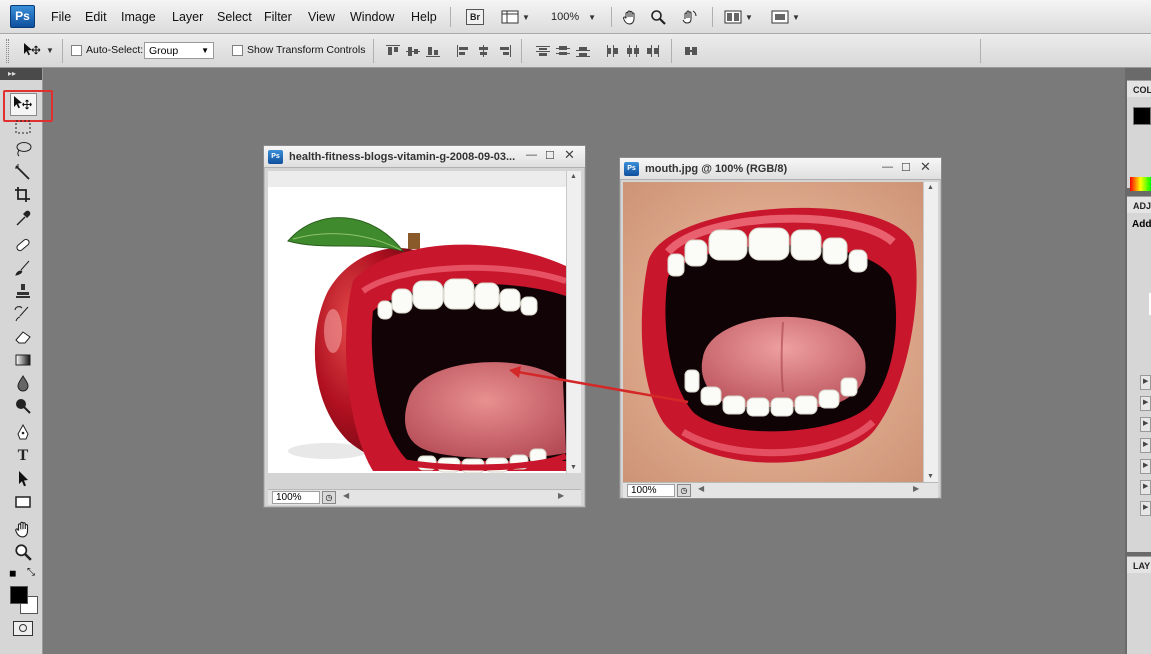 The width and height of the screenshot is (1151, 654). What do you see at coordinates (1140, 184) in the screenshot?
I see `color-ramp` at bounding box center [1140, 184].